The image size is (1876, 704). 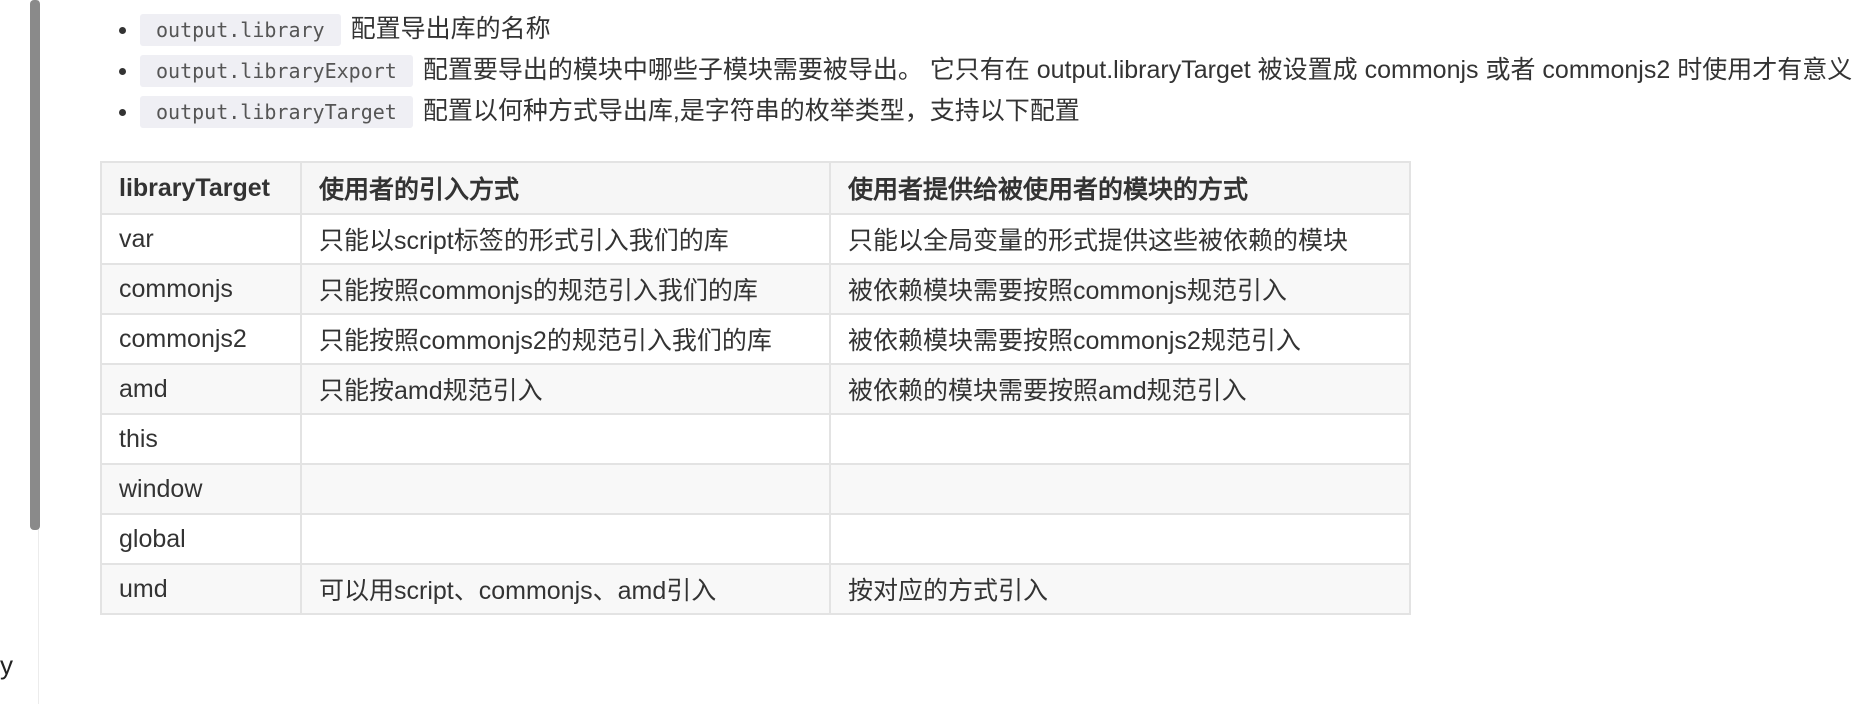 What do you see at coordinates (201, 289) in the screenshot?
I see `table-cell: commonjs` at bounding box center [201, 289].